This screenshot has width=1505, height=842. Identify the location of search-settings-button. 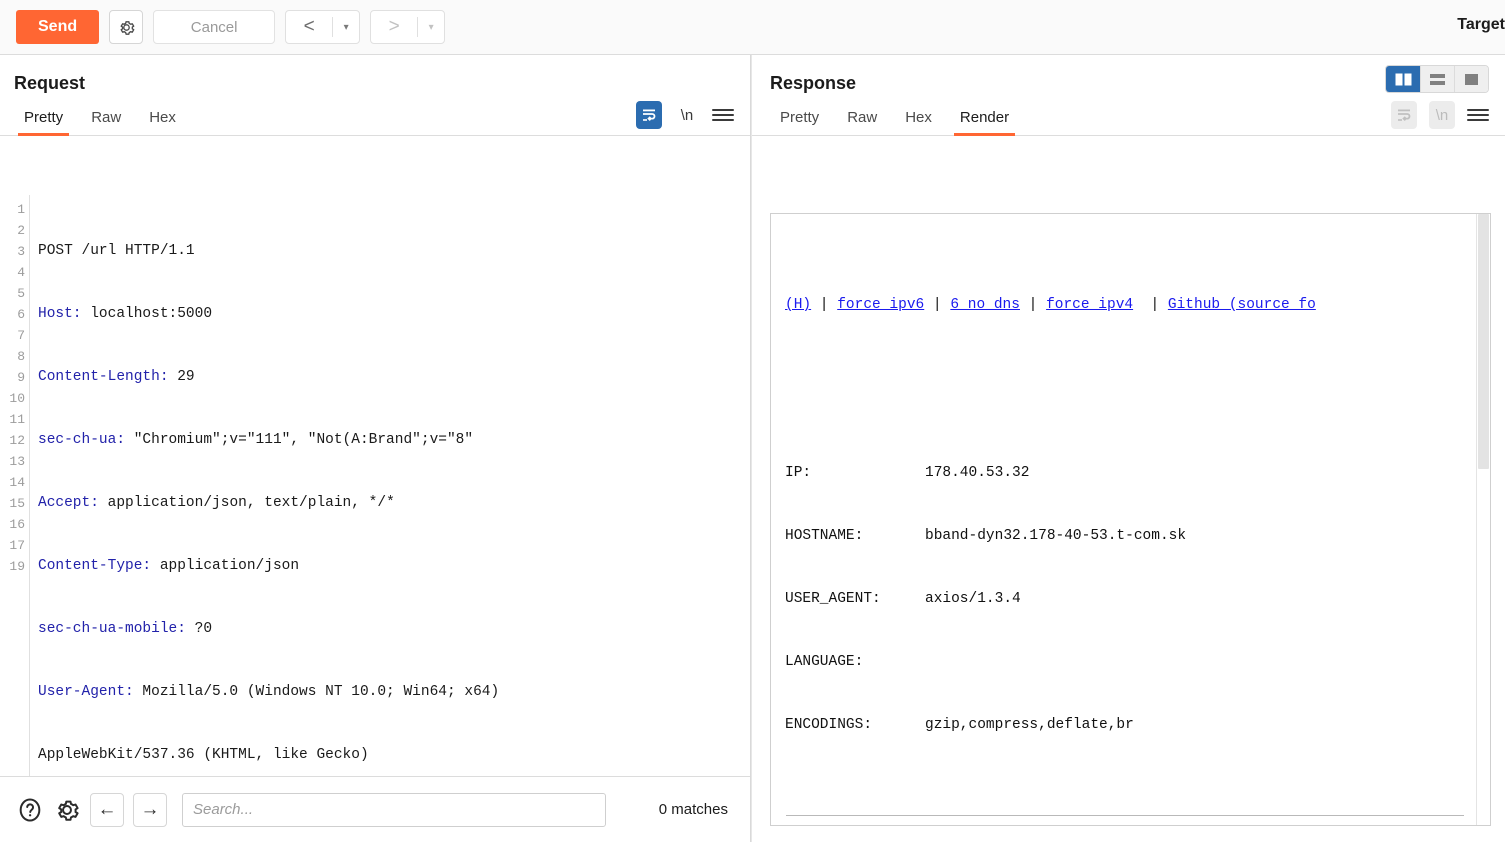
(67, 810).